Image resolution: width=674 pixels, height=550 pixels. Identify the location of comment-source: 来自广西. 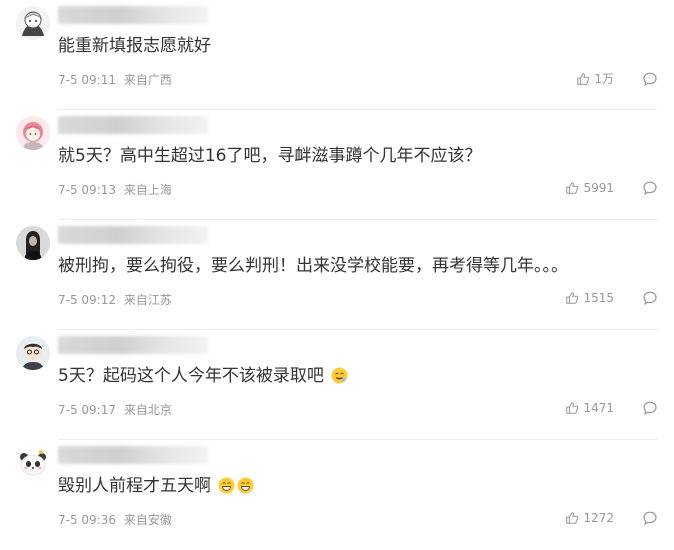
(147, 80).